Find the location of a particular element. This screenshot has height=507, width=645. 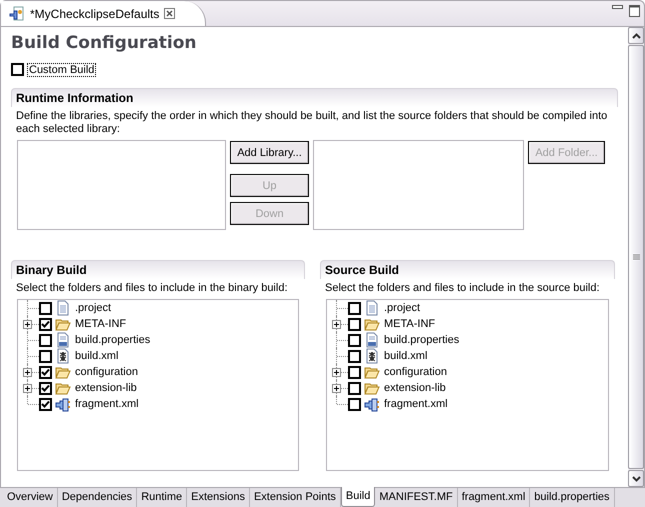

scroll-up-button is located at coordinates (636, 35).